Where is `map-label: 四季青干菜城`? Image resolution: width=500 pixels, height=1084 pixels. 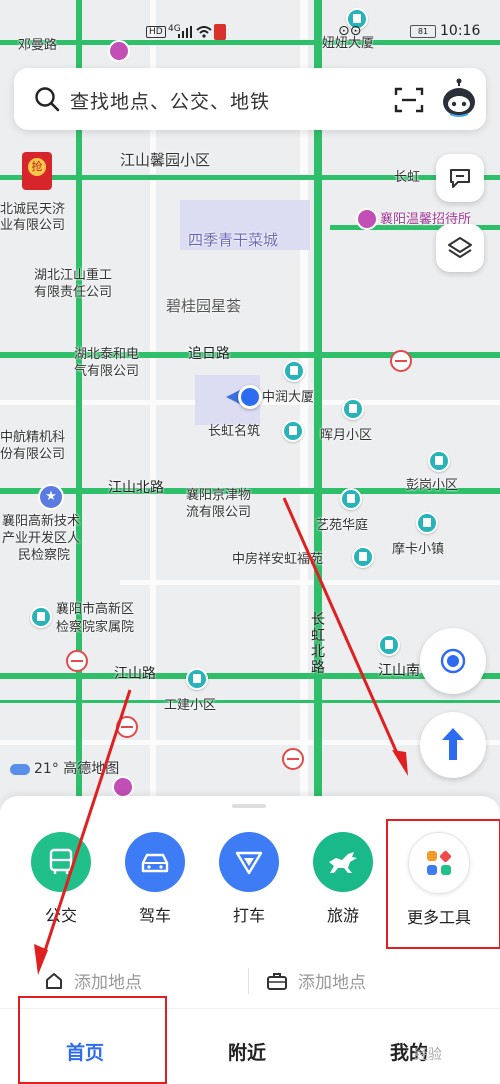 map-label: 四季青干菜城 is located at coordinates (233, 240).